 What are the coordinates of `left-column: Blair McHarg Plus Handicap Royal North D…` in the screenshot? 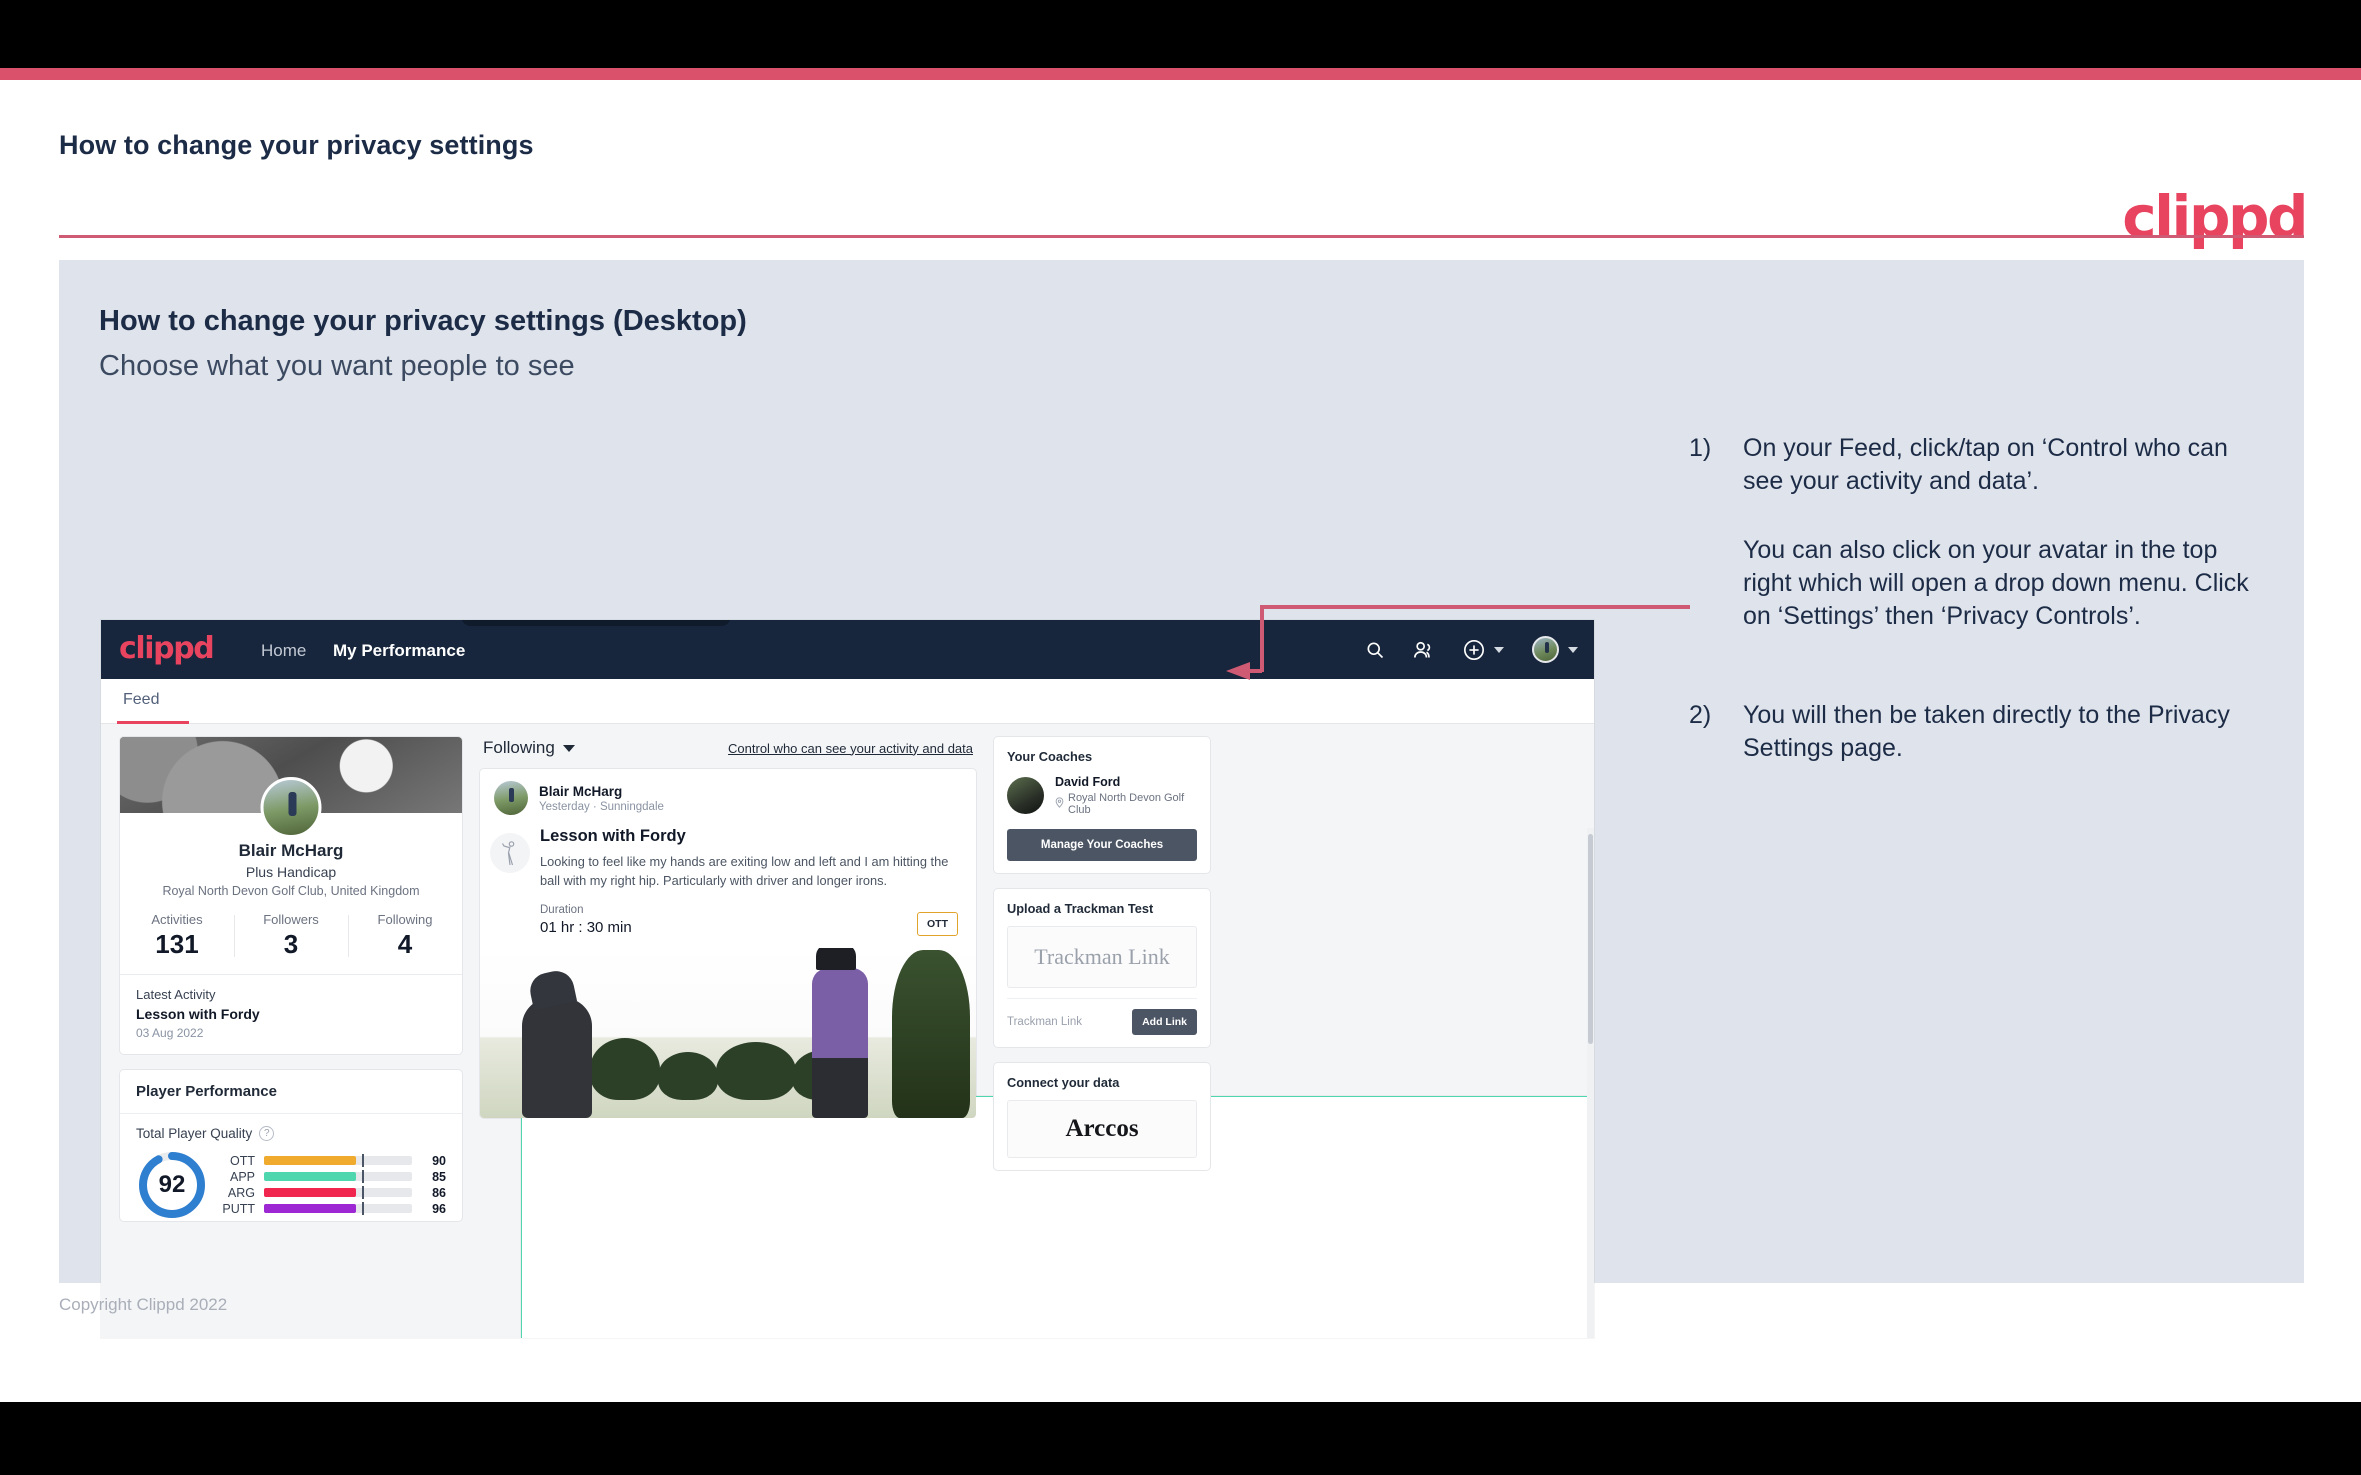 It's located at (291, 979).